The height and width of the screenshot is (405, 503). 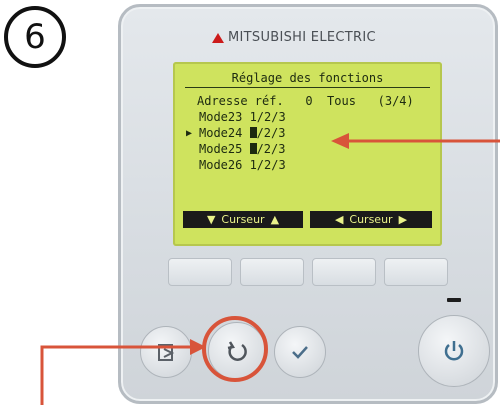 What do you see at coordinates (340, 141) in the screenshot?
I see `lcd-pointer-arrowhead` at bounding box center [340, 141].